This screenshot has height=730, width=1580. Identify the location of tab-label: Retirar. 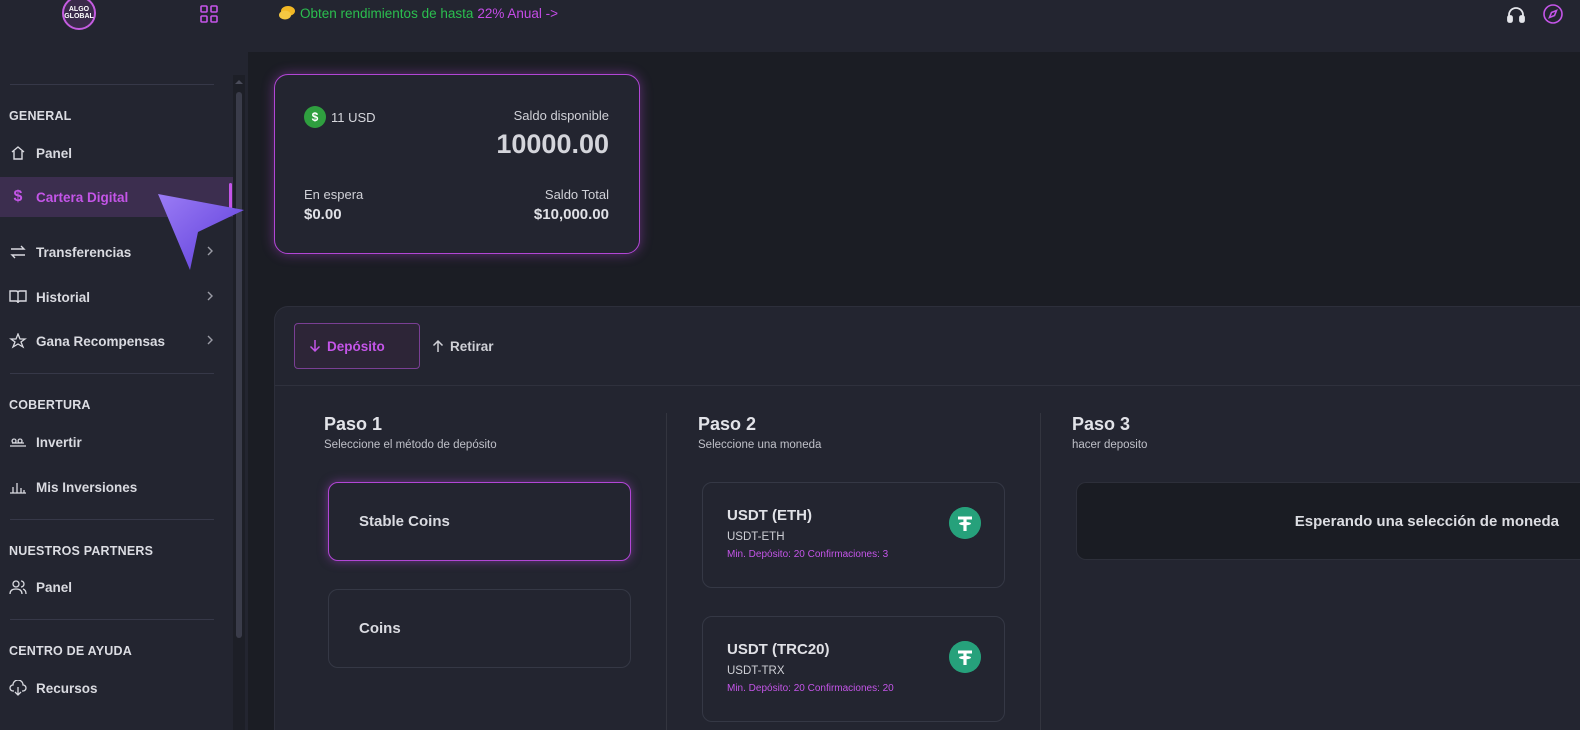
(472, 346).